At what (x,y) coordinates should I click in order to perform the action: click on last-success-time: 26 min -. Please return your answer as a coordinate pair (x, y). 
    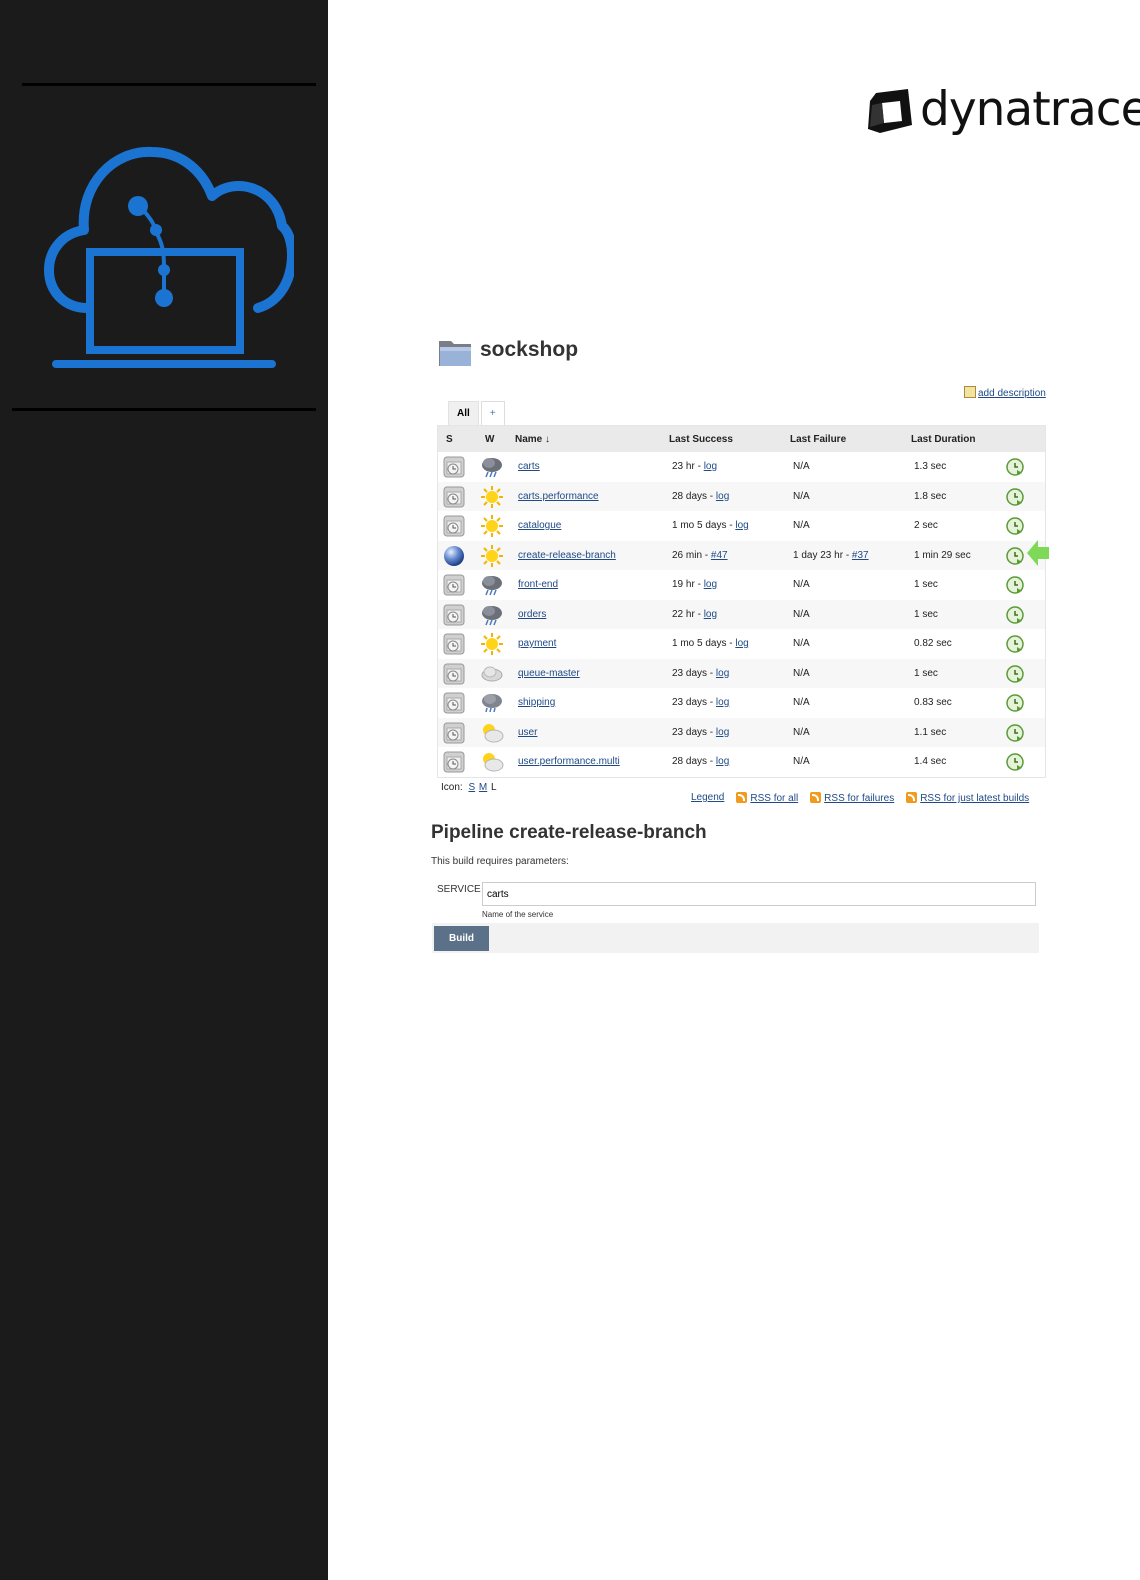
    Looking at the image, I should click on (691, 555).